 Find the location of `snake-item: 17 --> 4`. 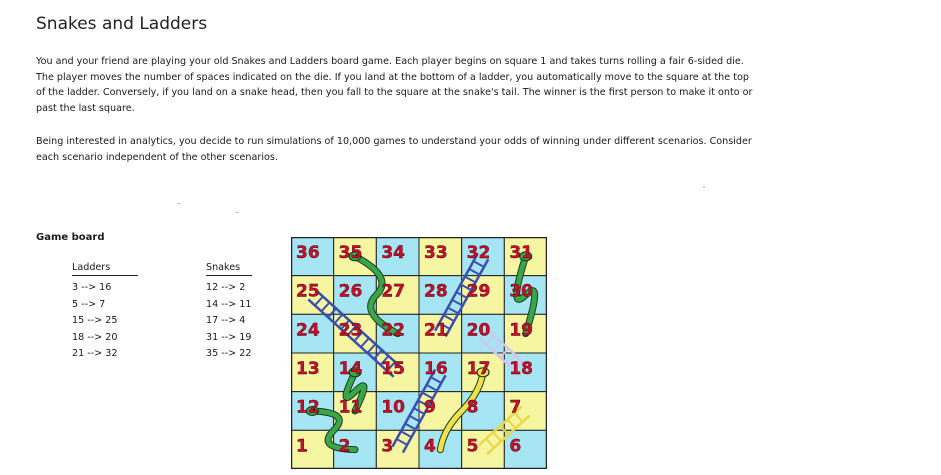

snake-item: 17 --> 4 is located at coordinates (226, 320).